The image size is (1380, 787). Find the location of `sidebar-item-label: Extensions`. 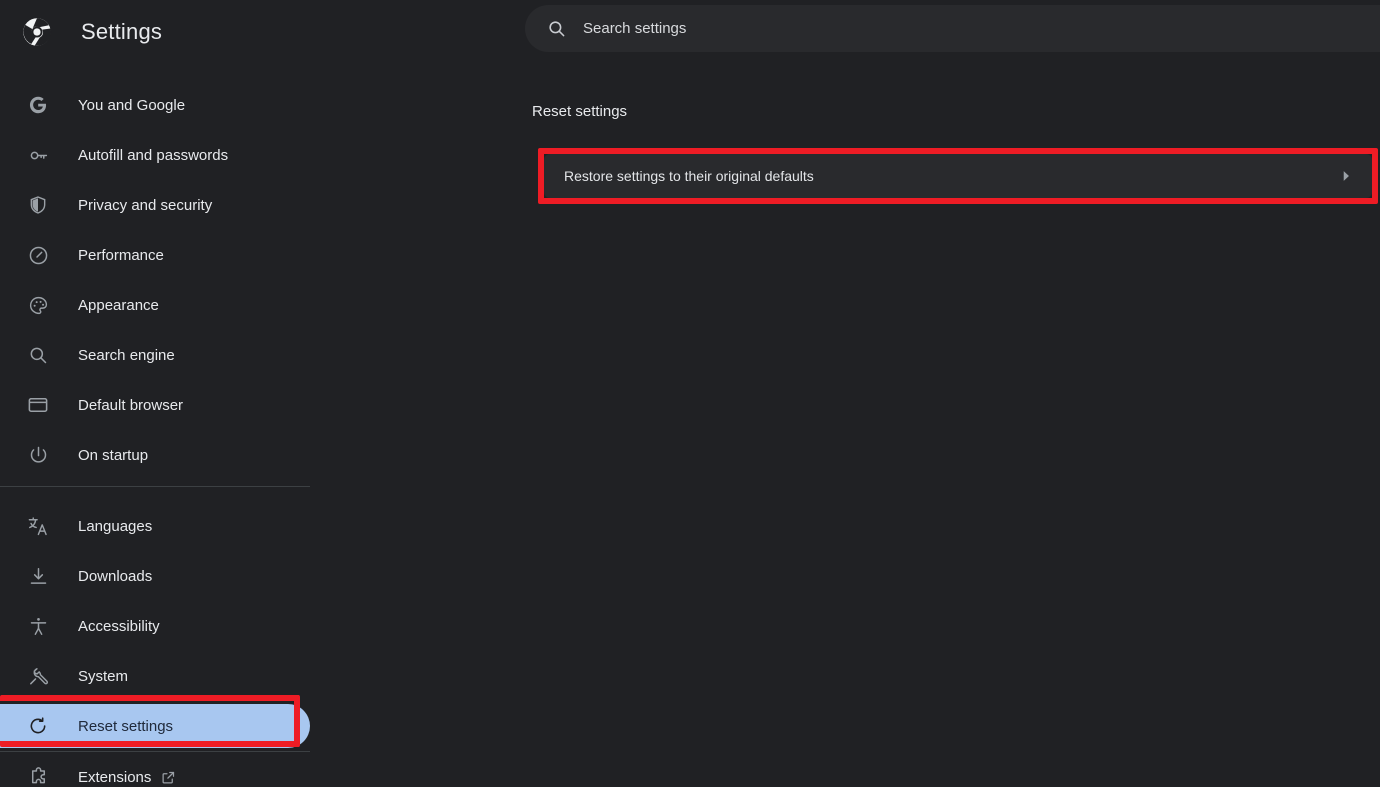

sidebar-item-label: Extensions is located at coordinates (115, 777).